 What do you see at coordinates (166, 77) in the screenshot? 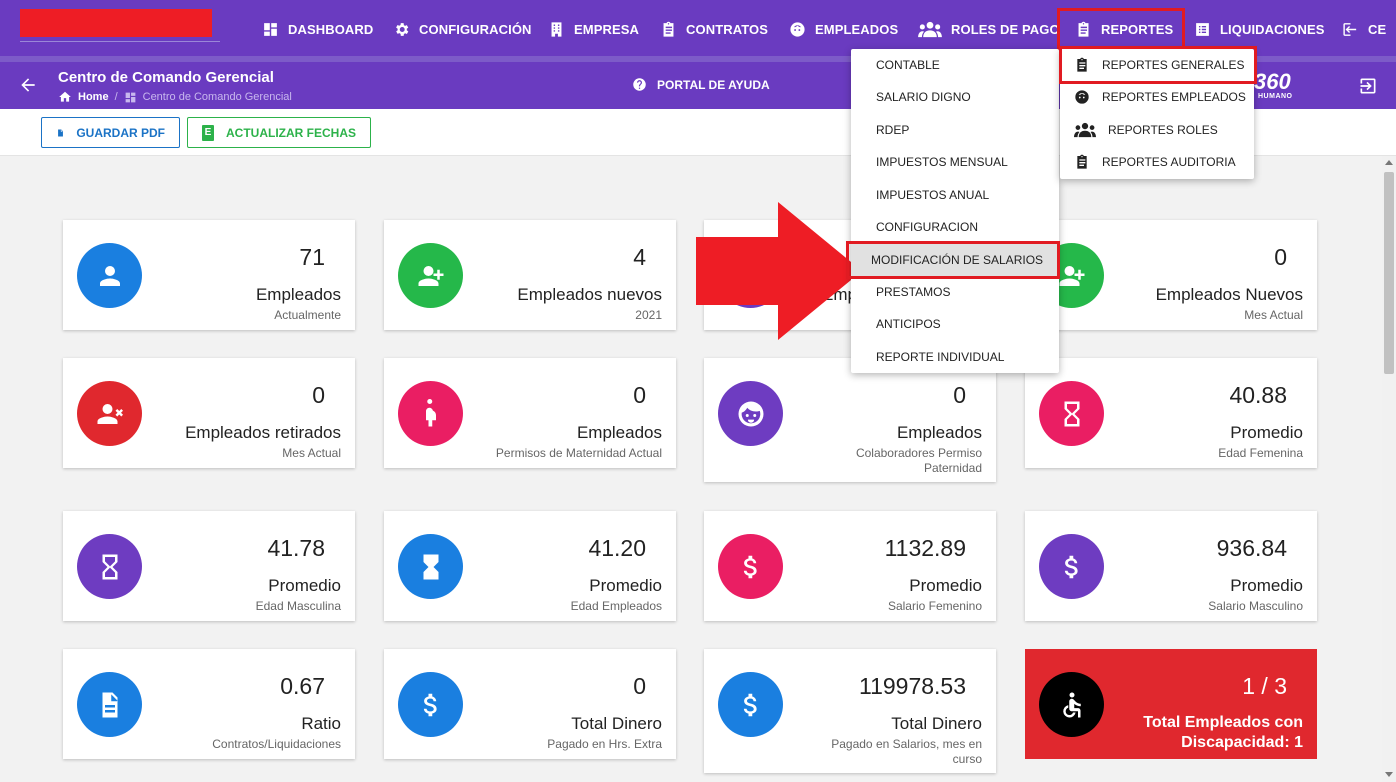
I see `page-title: Centro de Comando Gerencial` at bounding box center [166, 77].